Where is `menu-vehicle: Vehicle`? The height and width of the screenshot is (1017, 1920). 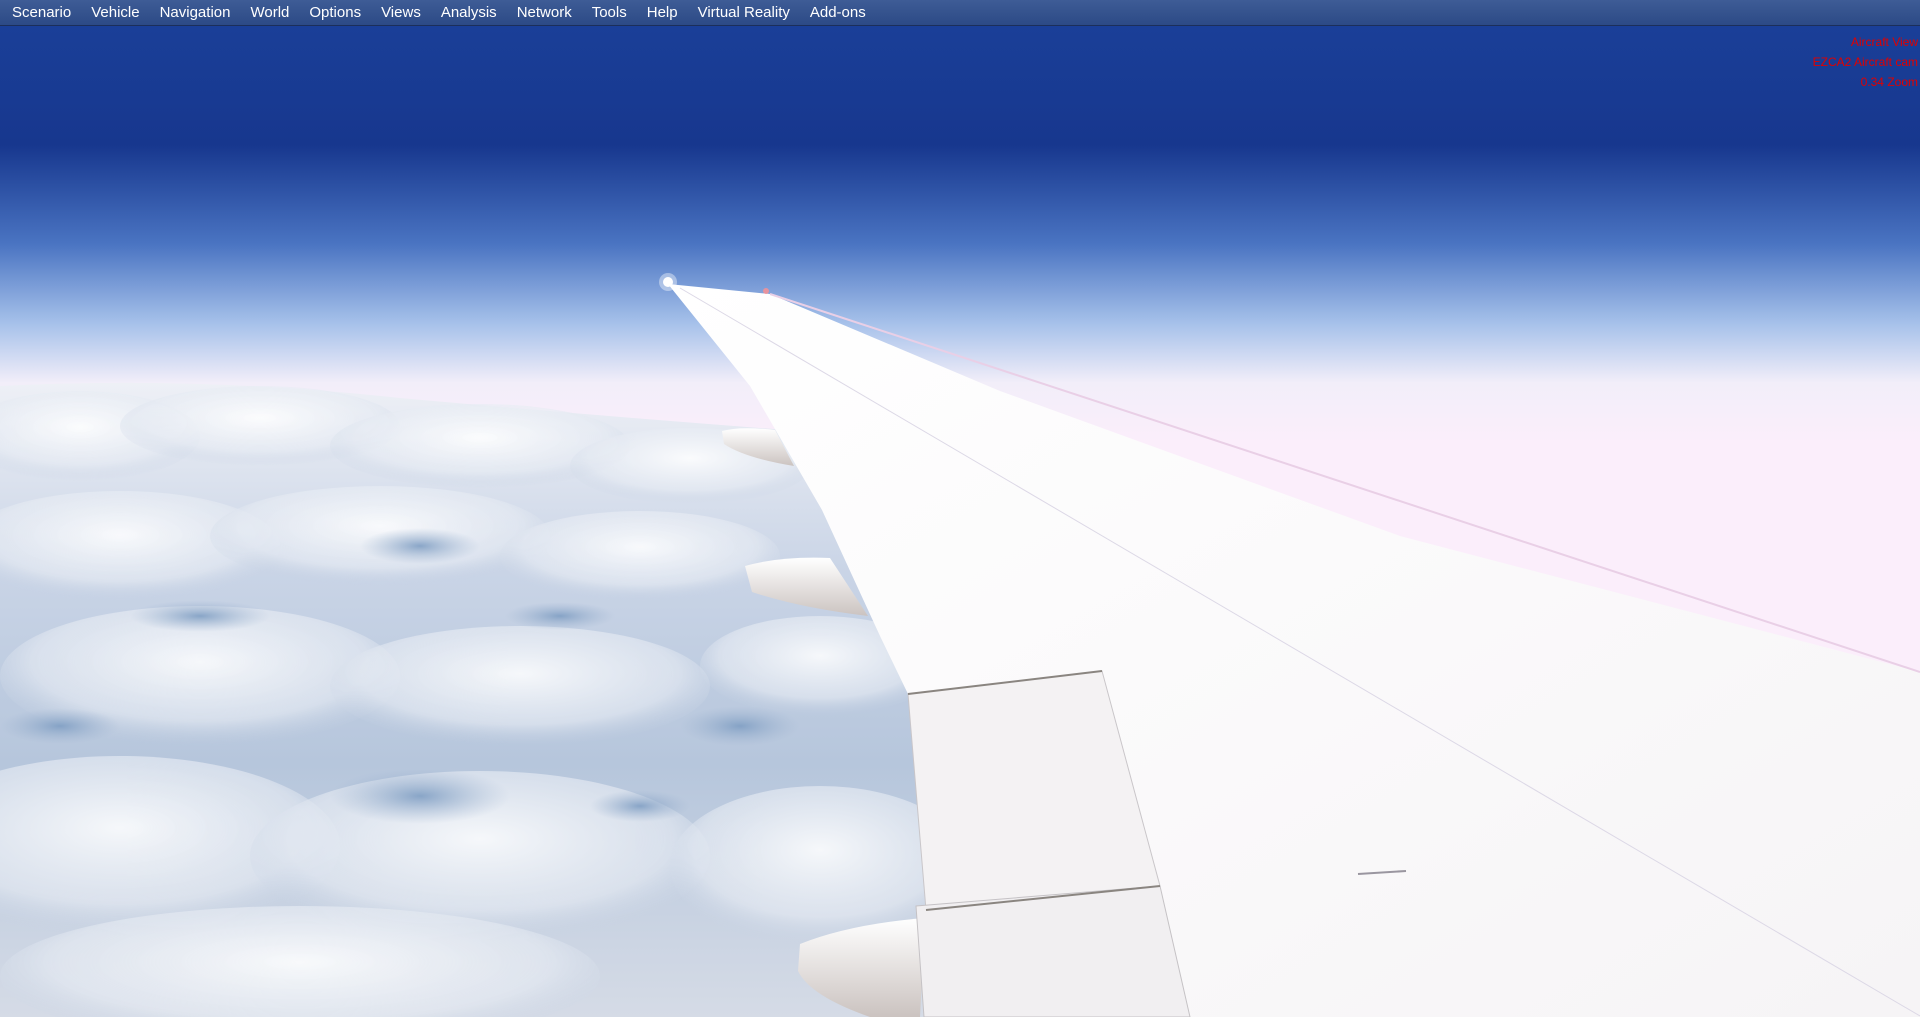
menu-vehicle: Vehicle is located at coordinates (115, 13).